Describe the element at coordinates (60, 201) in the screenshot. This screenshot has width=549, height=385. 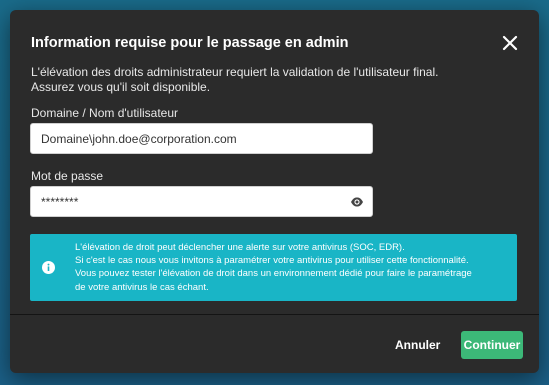
I see `password-value: ********` at that location.